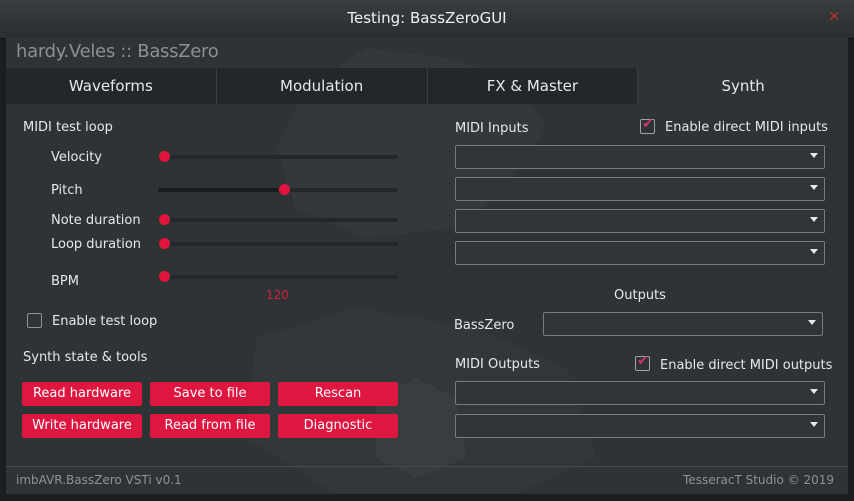 The height and width of the screenshot is (501, 854). What do you see at coordinates (99, 480) in the screenshot?
I see `version-text: imbAVR.BassZero VSTi v0.1` at bounding box center [99, 480].